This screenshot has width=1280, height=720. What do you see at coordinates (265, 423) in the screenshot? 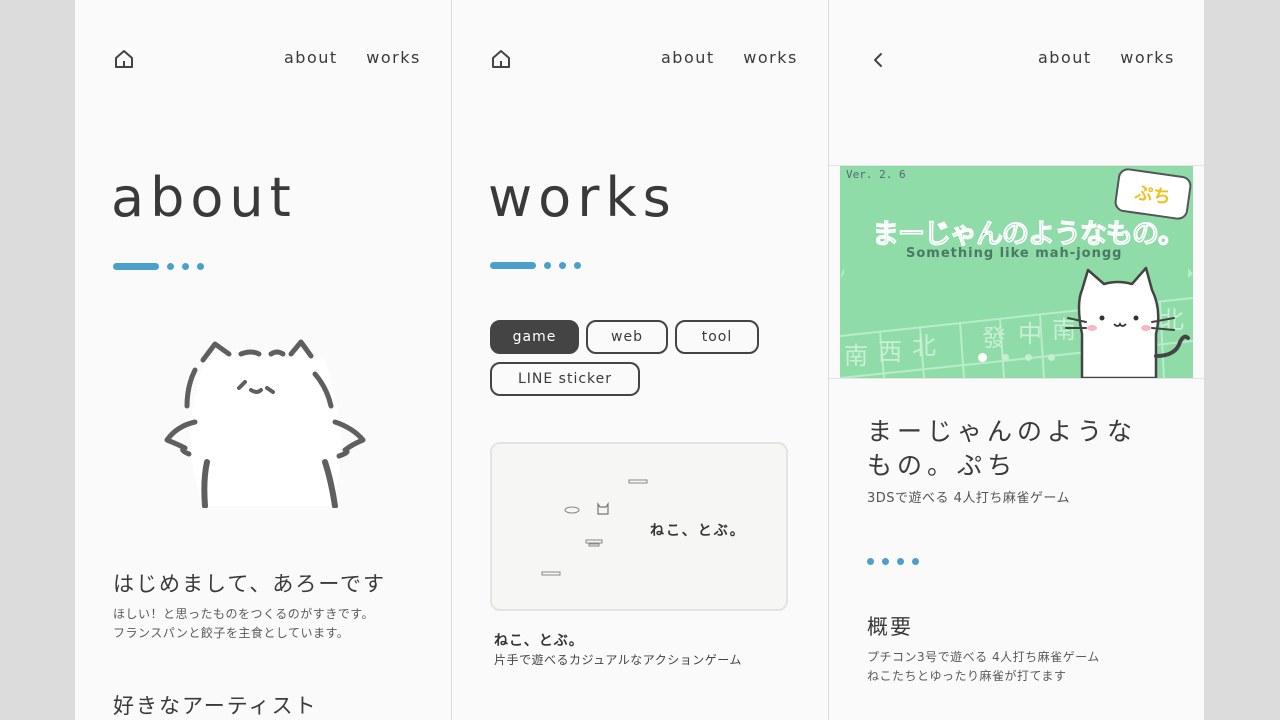
I see `cat-illustration` at bounding box center [265, 423].